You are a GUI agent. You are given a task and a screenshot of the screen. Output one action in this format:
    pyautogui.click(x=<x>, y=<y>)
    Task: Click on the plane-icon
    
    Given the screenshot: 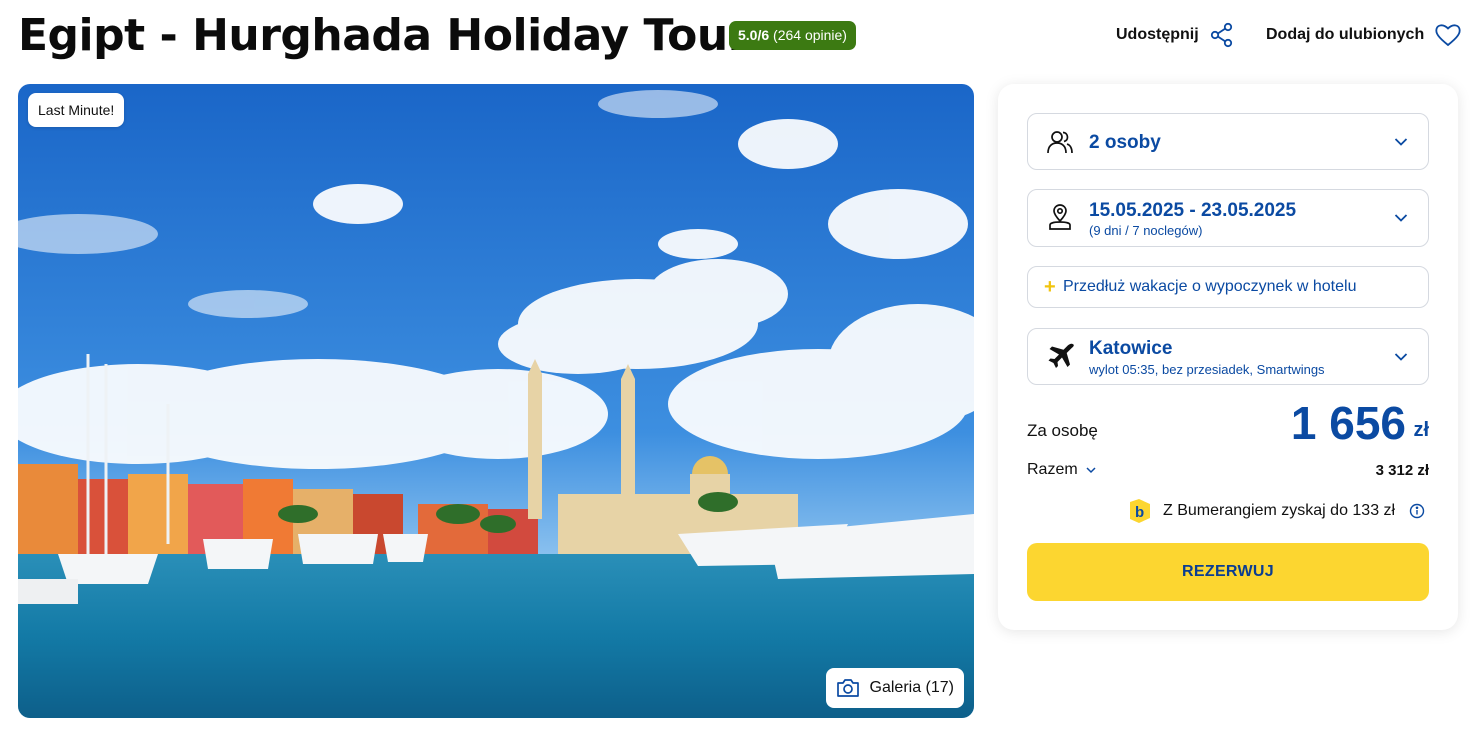 What is the action you would take?
    pyautogui.click(x=1061, y=355)
    